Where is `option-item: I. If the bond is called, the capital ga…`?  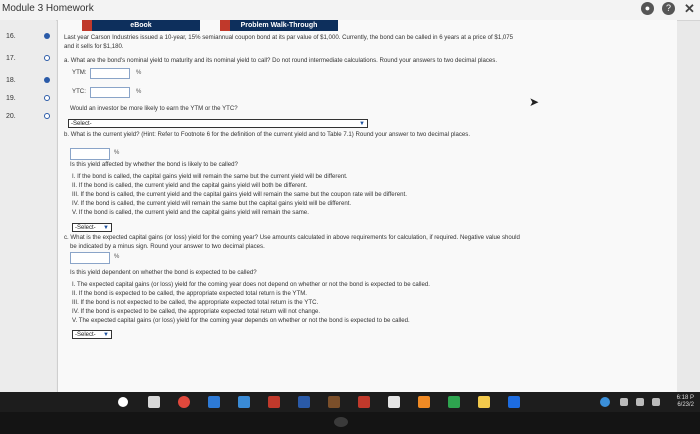
option-item: I. If the bond is called, the capital ga… is located at coordinates (210, 176).